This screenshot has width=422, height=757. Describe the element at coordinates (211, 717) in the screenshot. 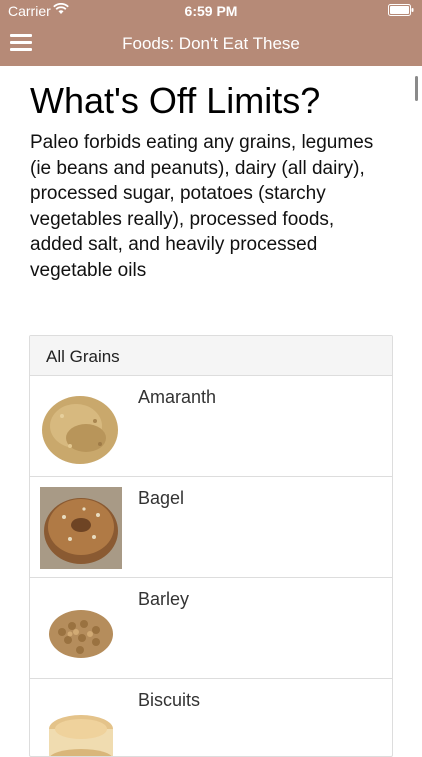

I see `list-item-biscuits: Biscuits` at that location.